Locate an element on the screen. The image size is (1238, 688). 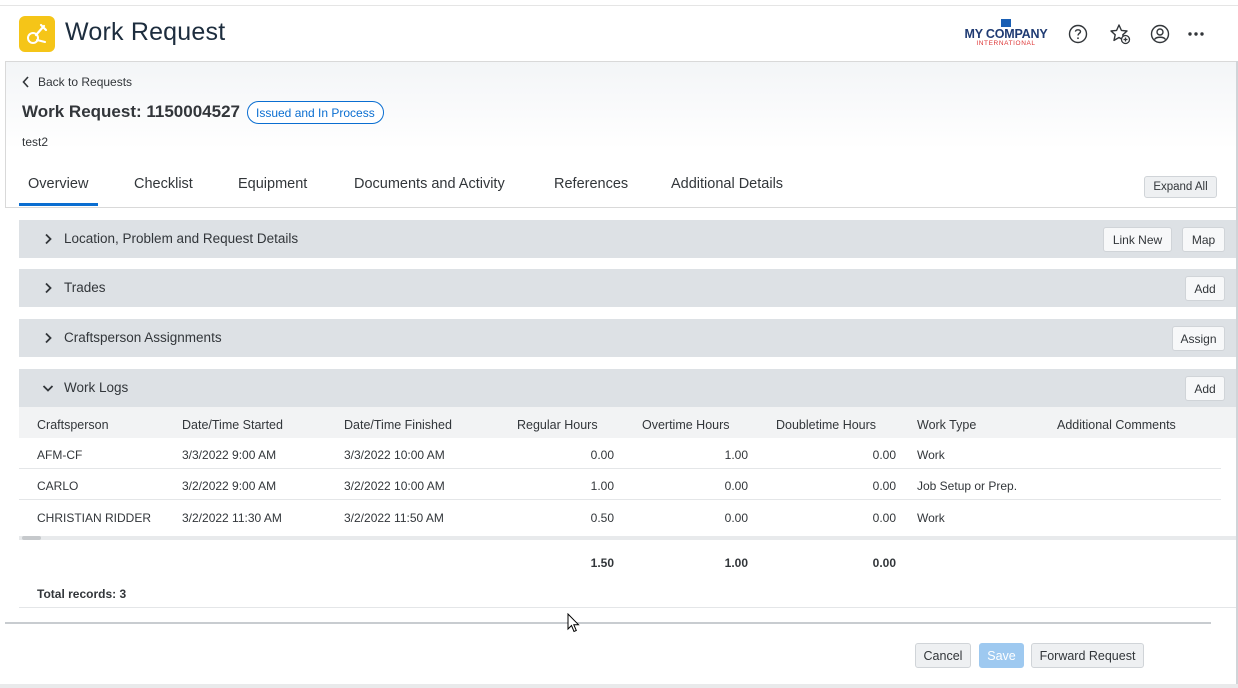
cell-finished: 3/2/2022 11:50 AM is located at coordinates (394, 518).